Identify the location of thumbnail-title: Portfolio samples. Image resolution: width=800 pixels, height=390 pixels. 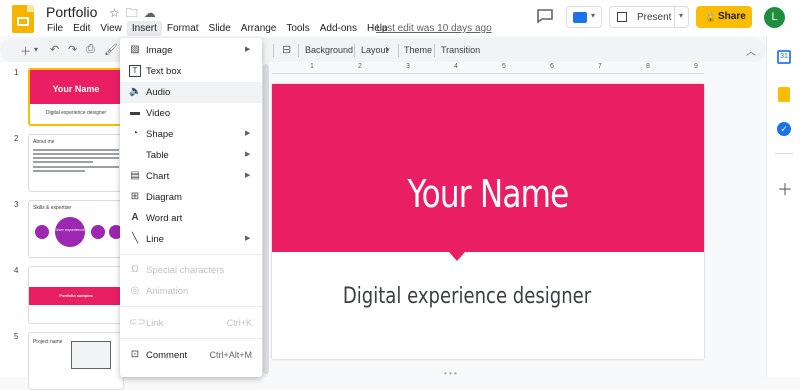
(76, 295).